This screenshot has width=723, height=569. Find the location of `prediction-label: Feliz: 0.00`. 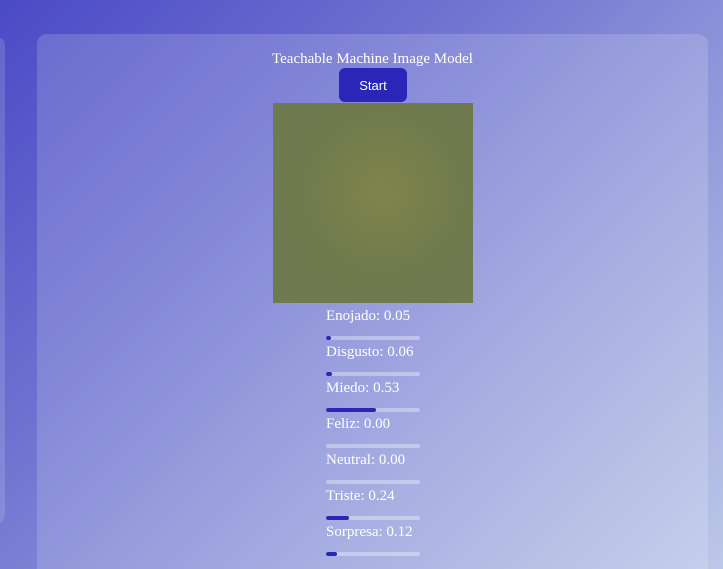

prediction-label: Feliz: 0.00 is located at coordinates (358, 424).